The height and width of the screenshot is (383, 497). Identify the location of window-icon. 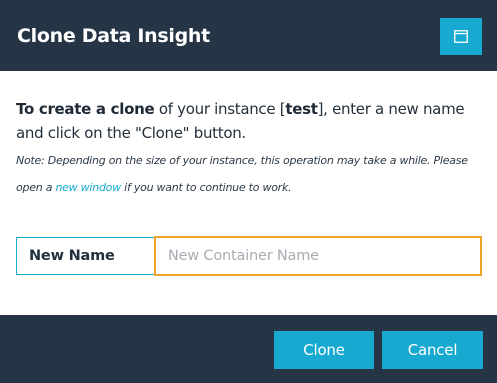
(461, 36).